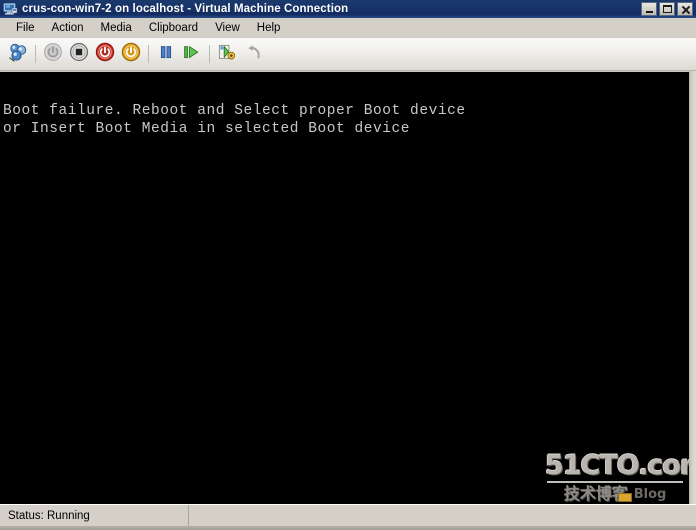 The image size is (696, 530). I want to click on window-controls, so click(667, 9).